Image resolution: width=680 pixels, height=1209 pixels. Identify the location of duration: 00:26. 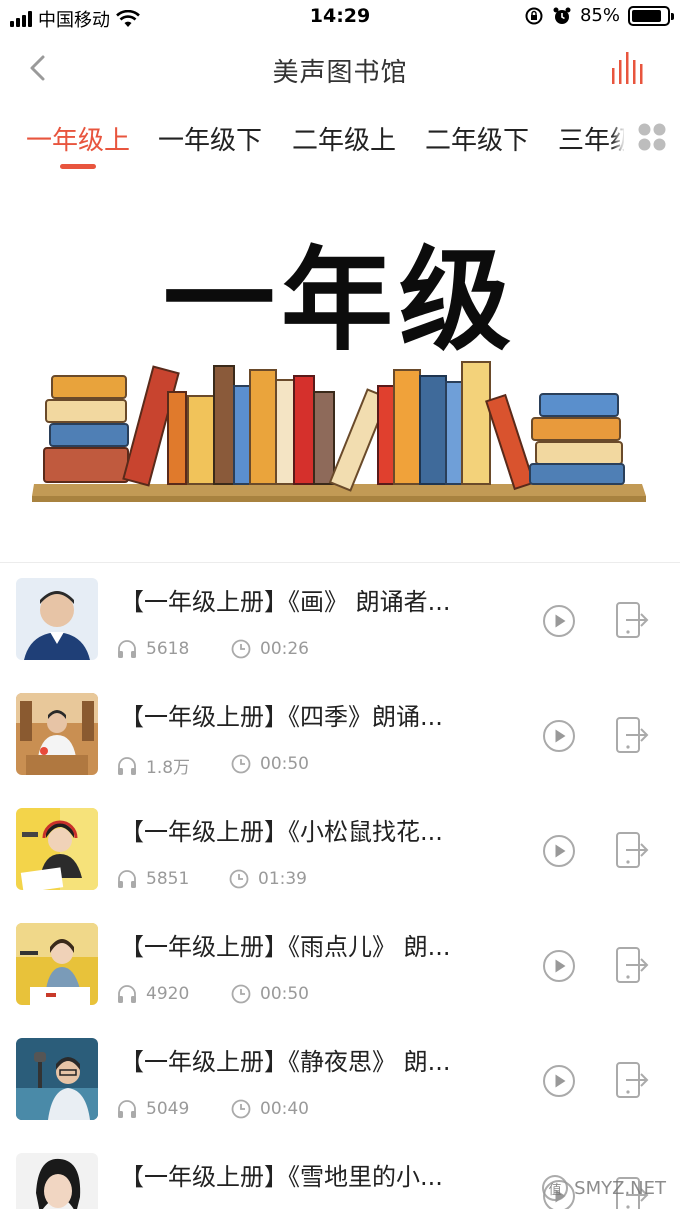
(269, 649).